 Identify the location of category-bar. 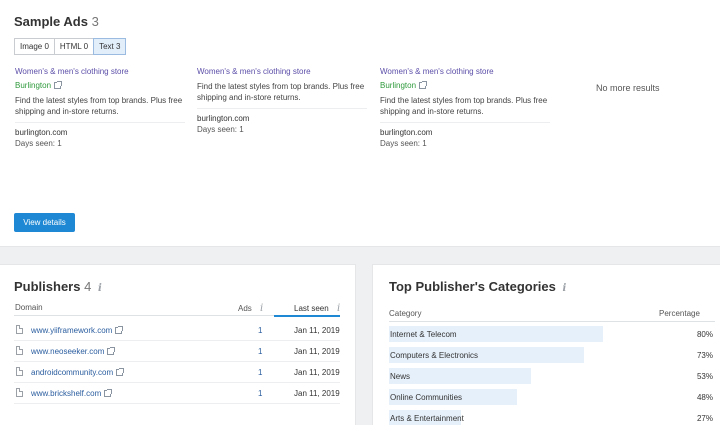
(460, 376).